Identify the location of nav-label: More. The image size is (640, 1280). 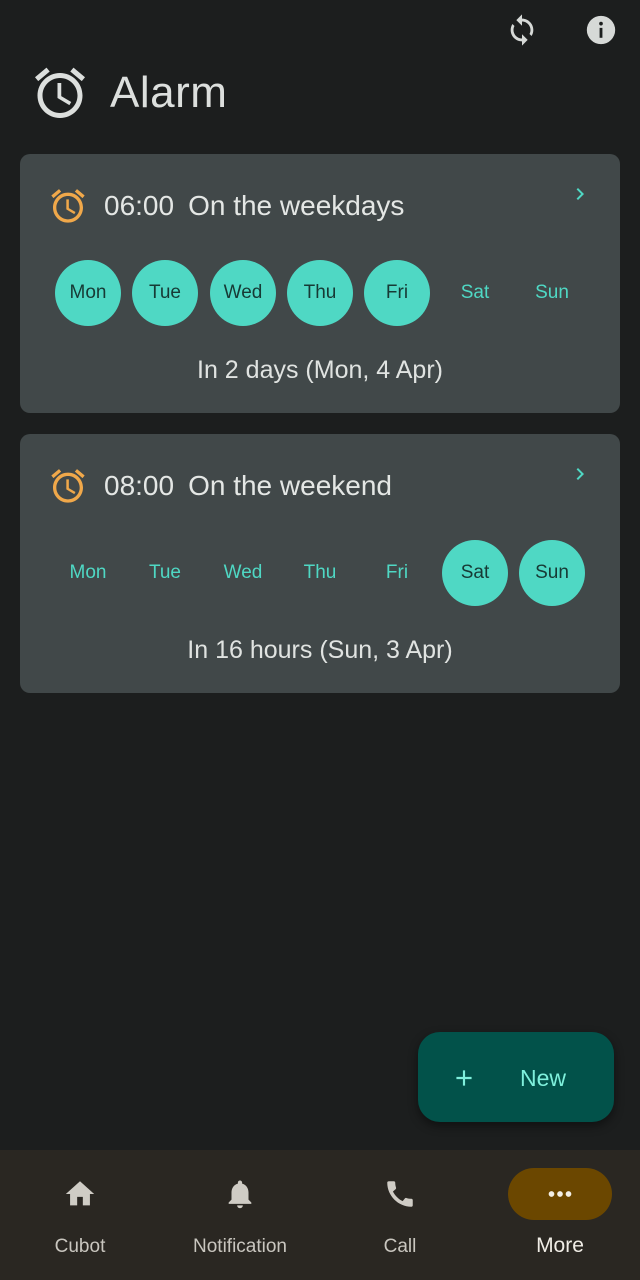
(560, 1245).